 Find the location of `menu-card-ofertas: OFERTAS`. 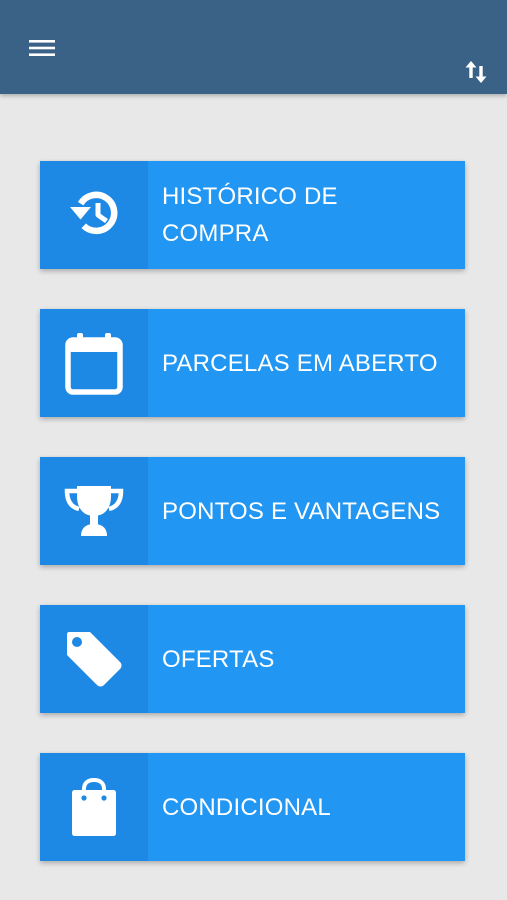

menu-card-ofertas: OFERTAS is located at coordinates (252, 659).